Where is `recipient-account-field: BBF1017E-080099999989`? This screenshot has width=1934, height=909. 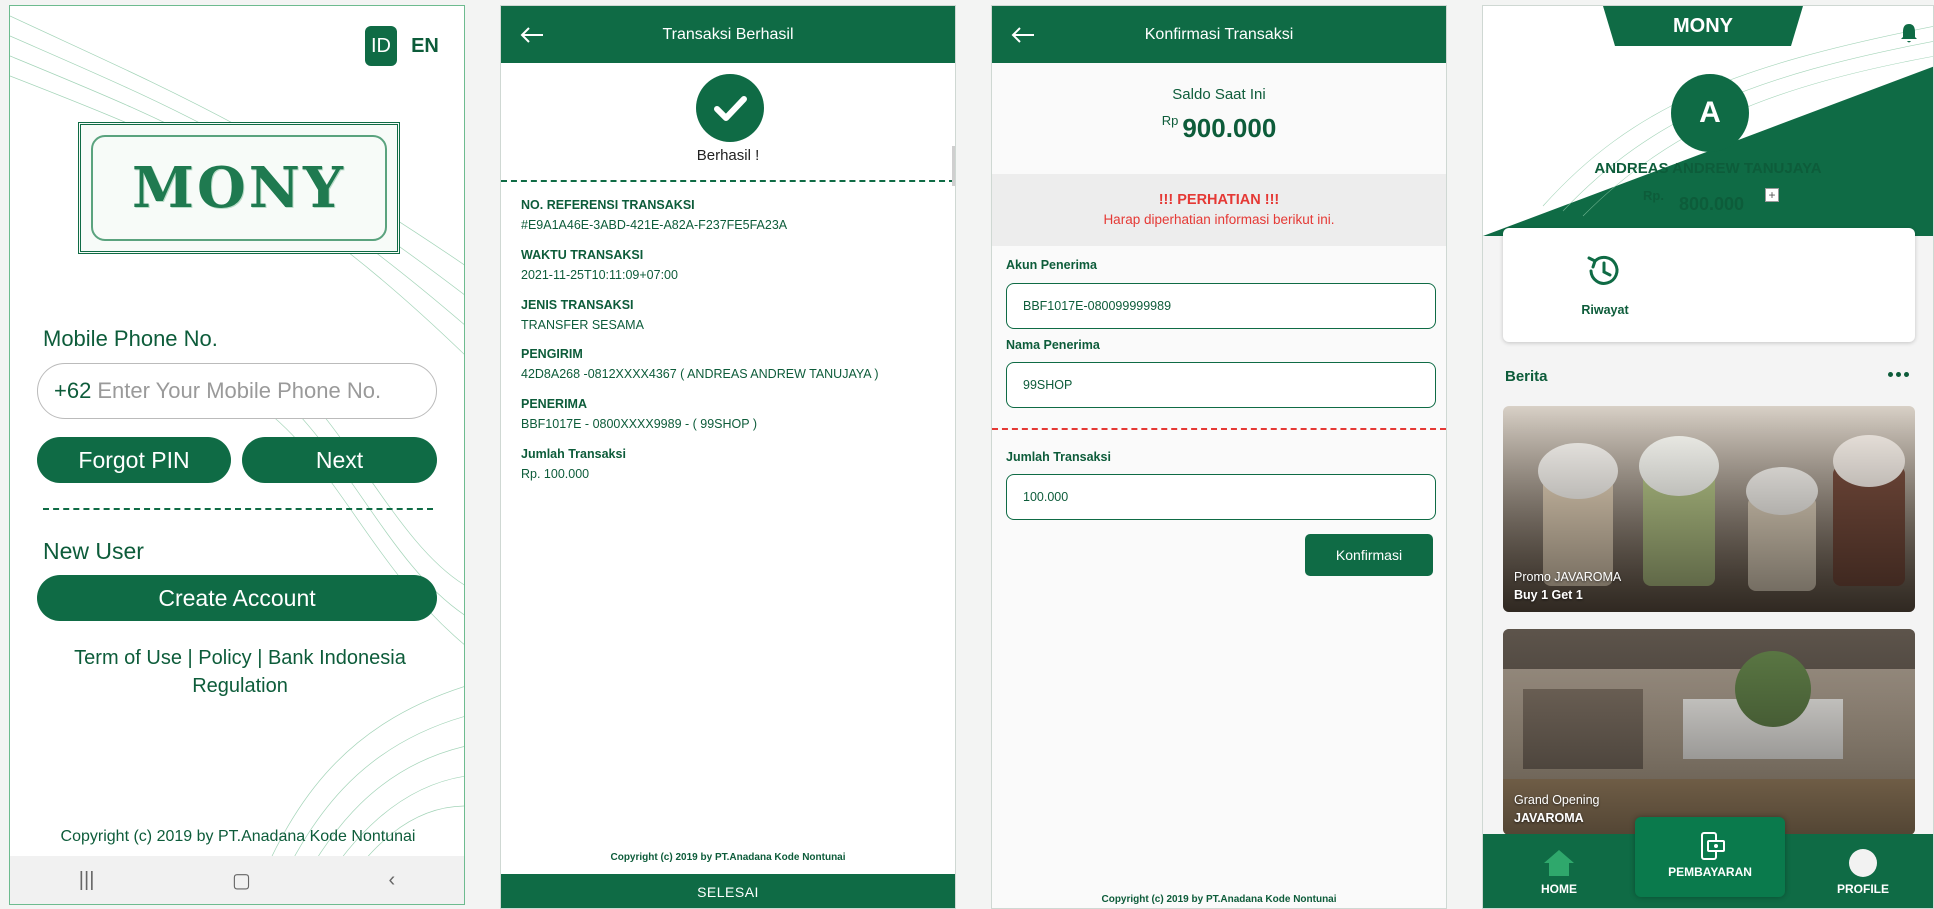 recipient-account-field: BBF1017E-080099999989 is located at coordinates (1221, 306).